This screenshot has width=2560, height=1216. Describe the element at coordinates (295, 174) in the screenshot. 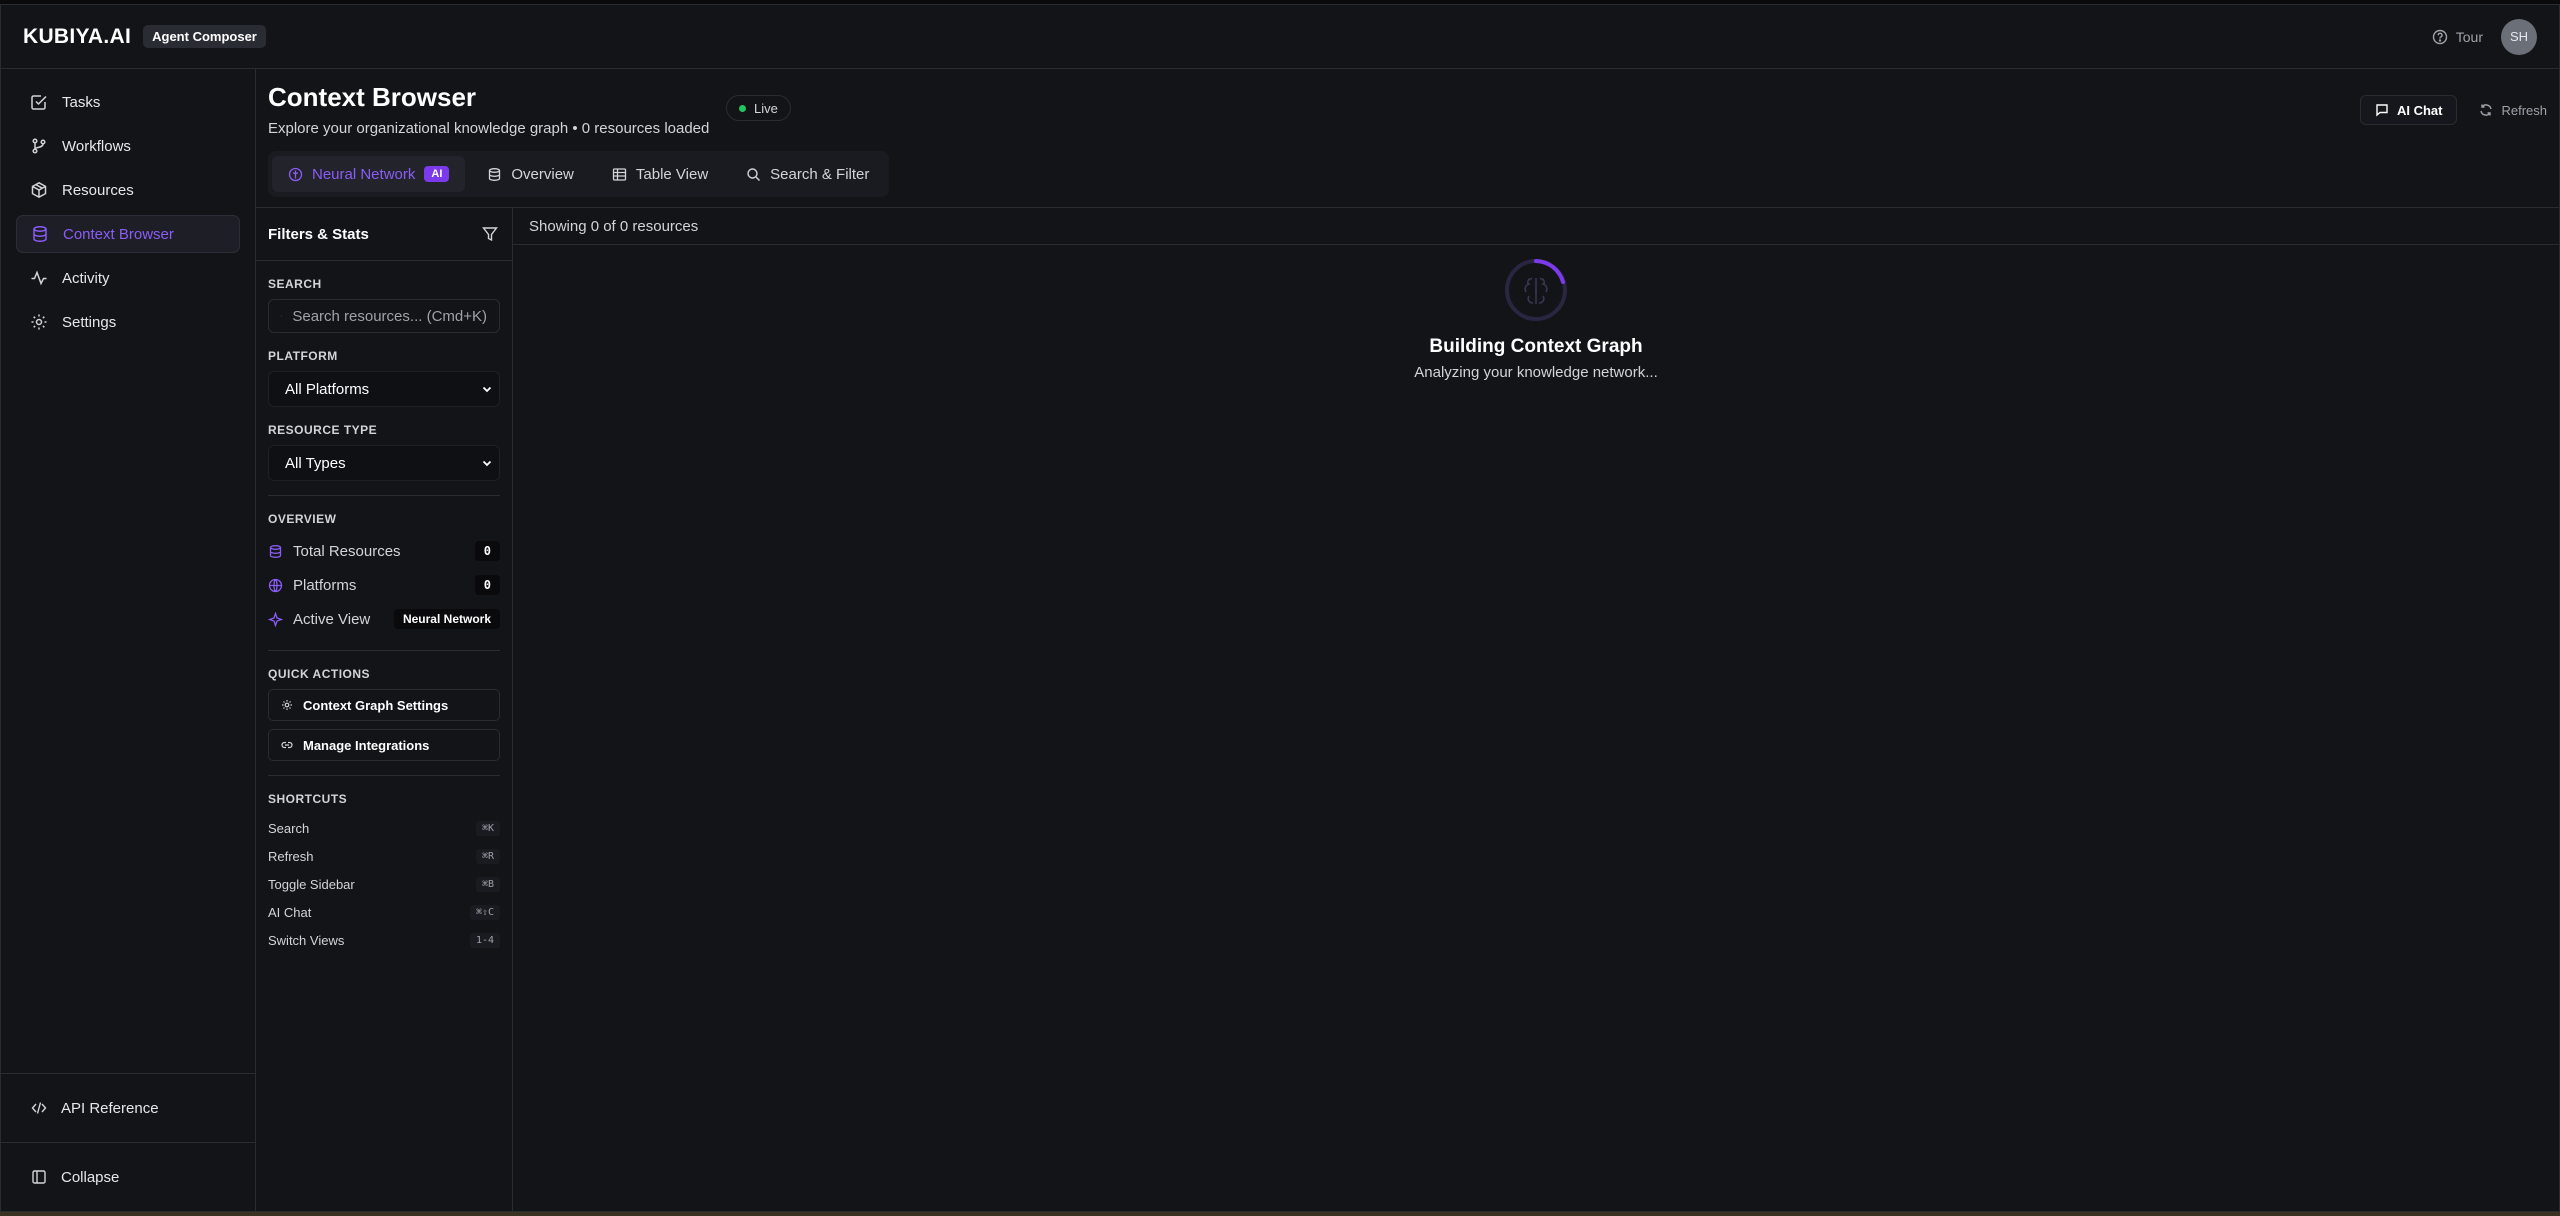

I see `brain-icon` at that location.